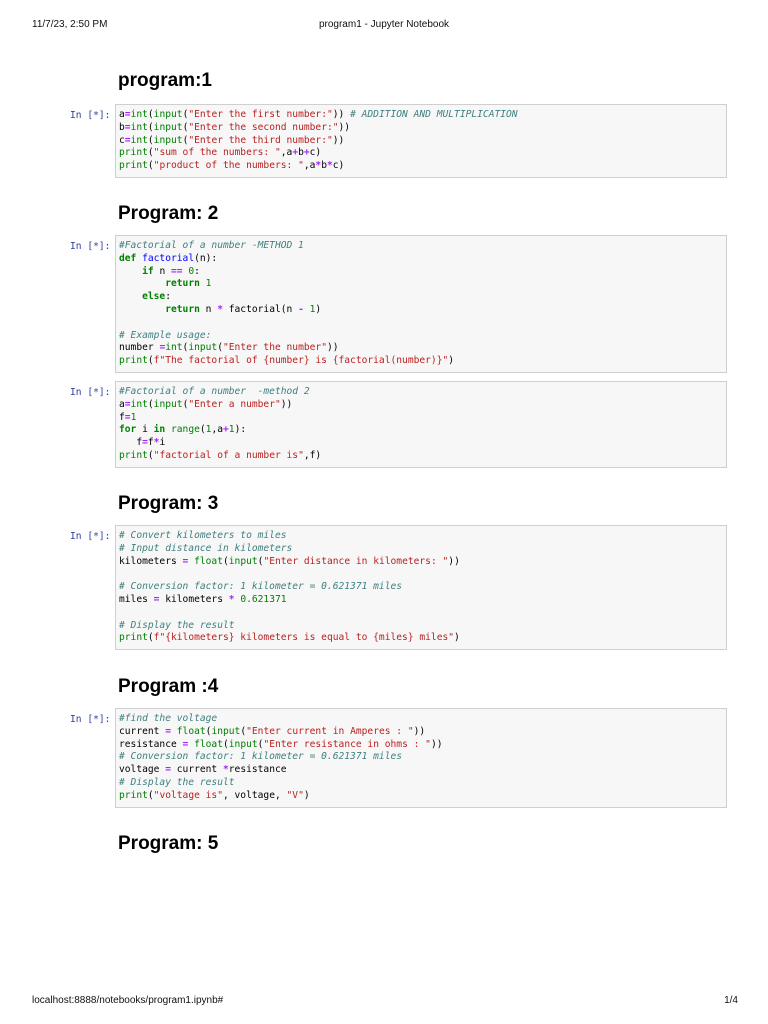  I want to click on code-line: miles = kilometers * 0.621371, so click(203, 599).